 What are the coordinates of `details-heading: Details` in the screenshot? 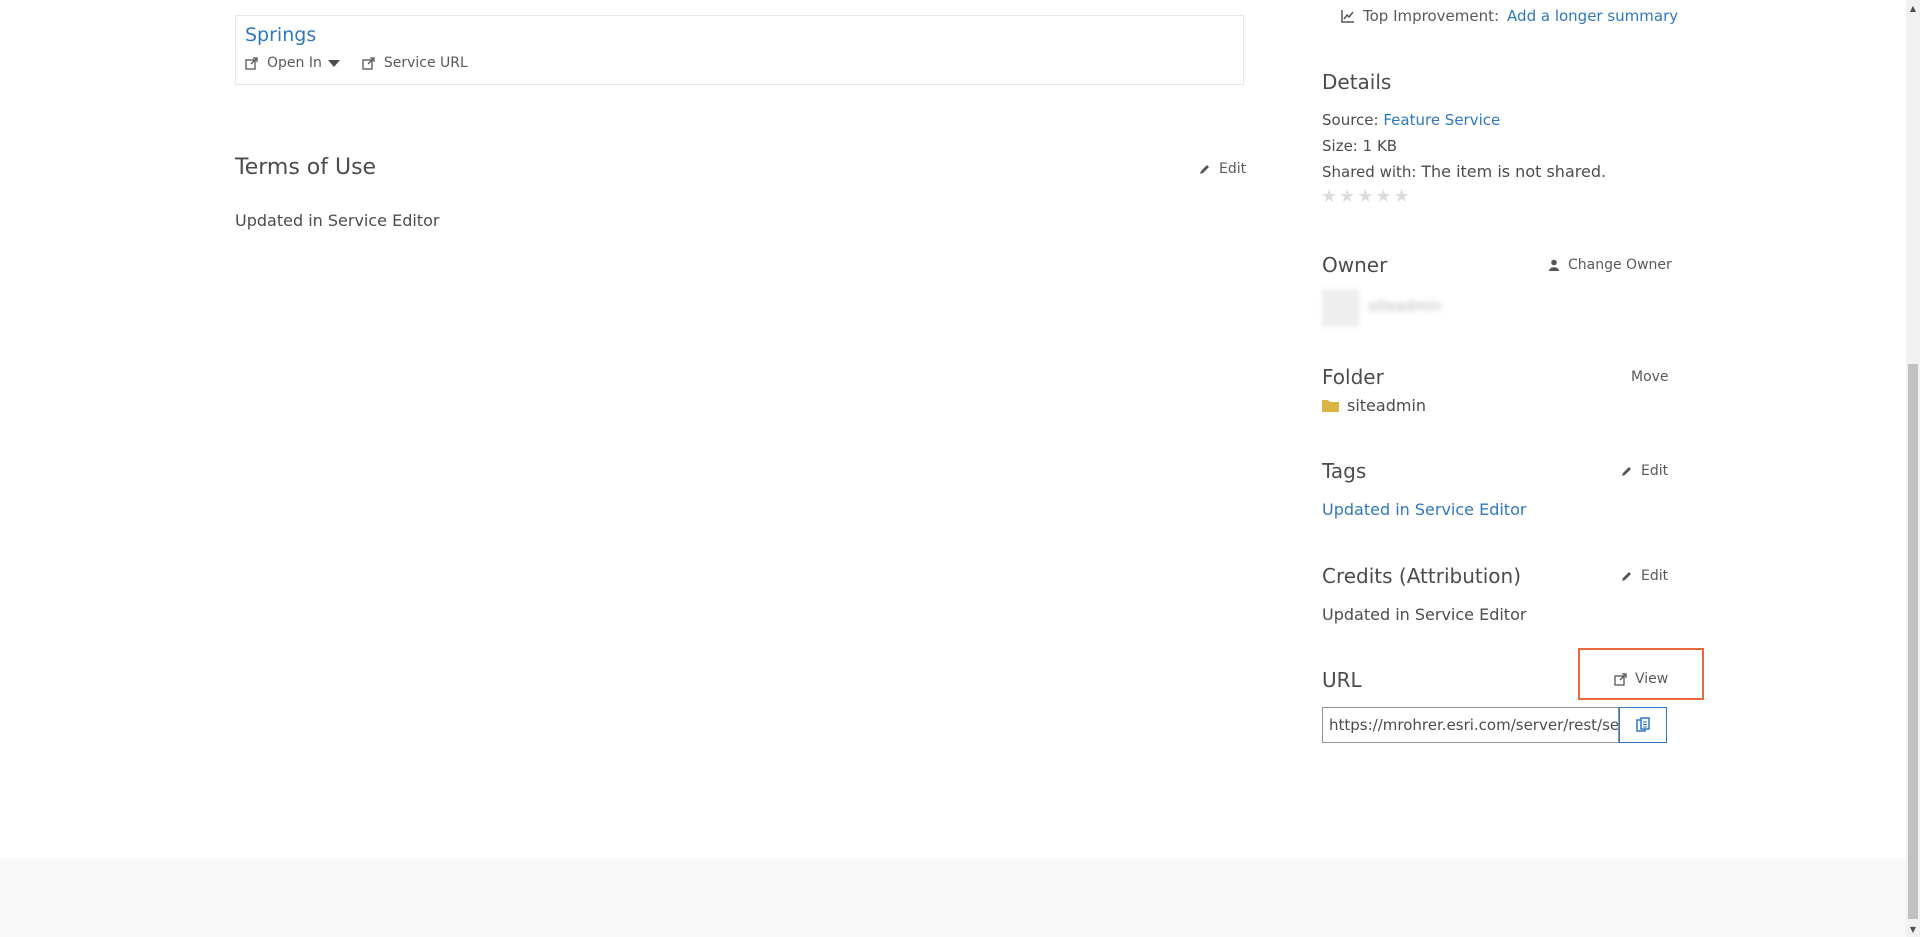 It's located at (1357, 82).